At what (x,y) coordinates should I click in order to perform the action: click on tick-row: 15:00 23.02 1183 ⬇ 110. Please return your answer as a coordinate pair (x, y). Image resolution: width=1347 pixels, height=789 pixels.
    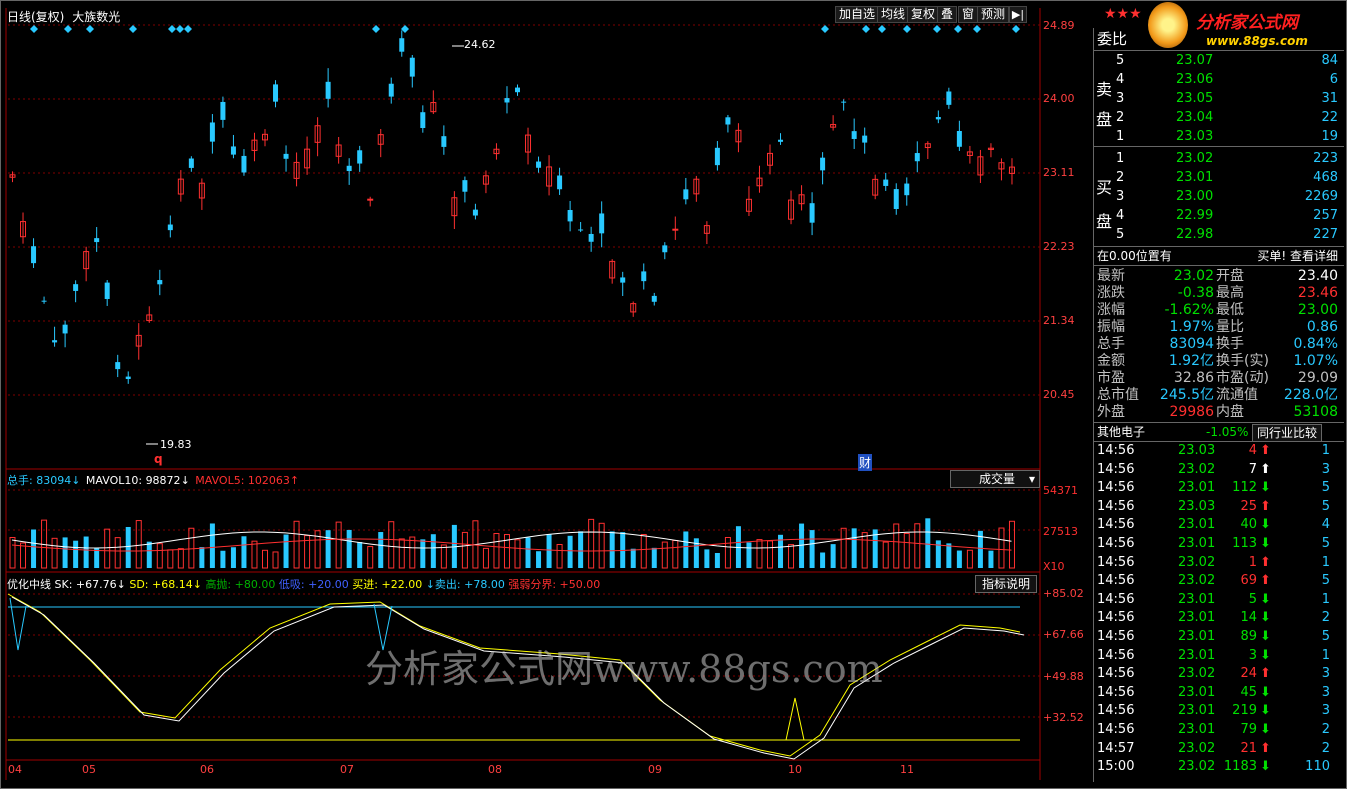
    Looking at the image, I should click on (1219, 767).